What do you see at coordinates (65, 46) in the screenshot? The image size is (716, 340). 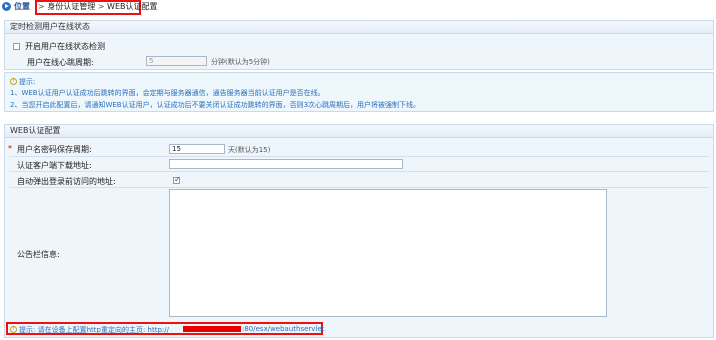 I see `enable-online-check-label: 开启用户在线状态检测` at bounding box center [65, 46].